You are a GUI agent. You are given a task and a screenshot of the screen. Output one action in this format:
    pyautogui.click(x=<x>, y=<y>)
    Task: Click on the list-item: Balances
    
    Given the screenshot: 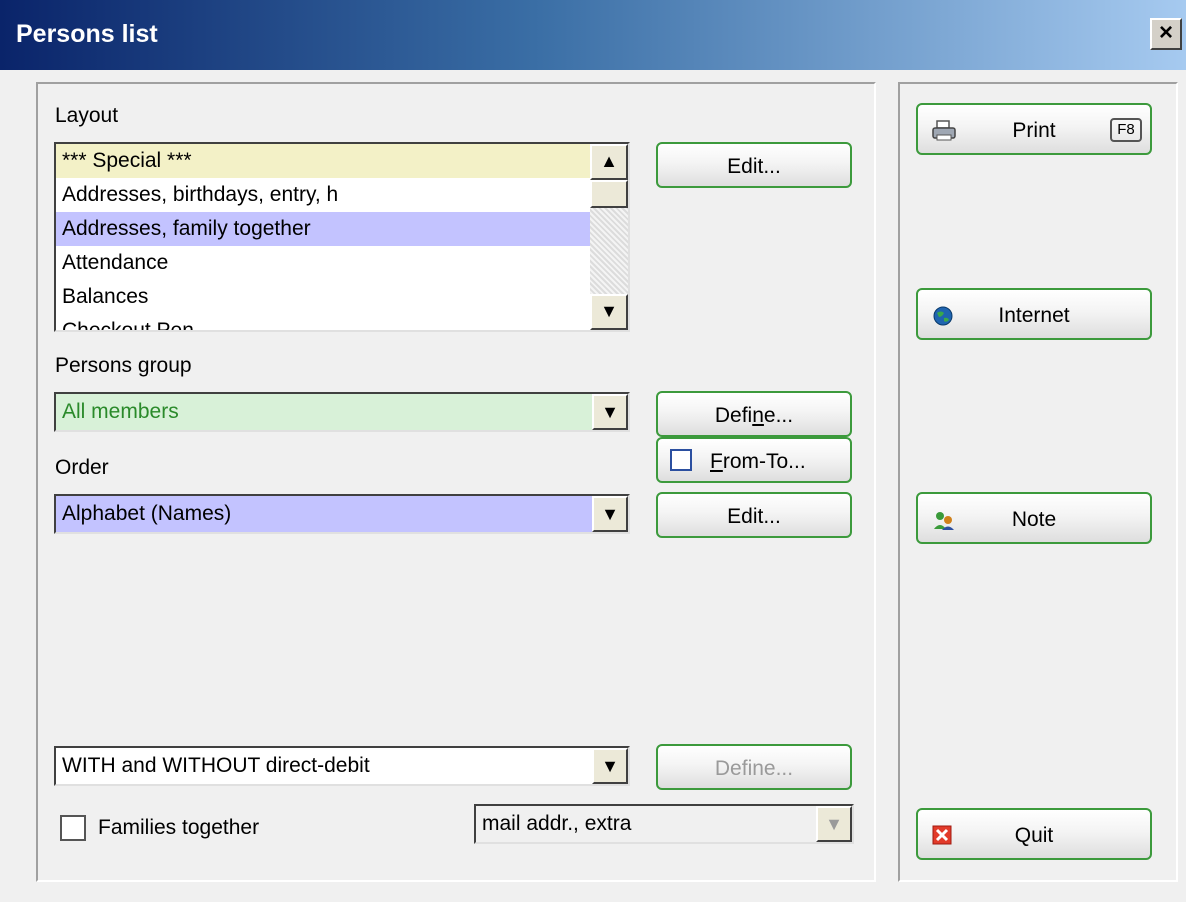 What is the action you would take?
    pyautogui.click(x=323, y=297)
    